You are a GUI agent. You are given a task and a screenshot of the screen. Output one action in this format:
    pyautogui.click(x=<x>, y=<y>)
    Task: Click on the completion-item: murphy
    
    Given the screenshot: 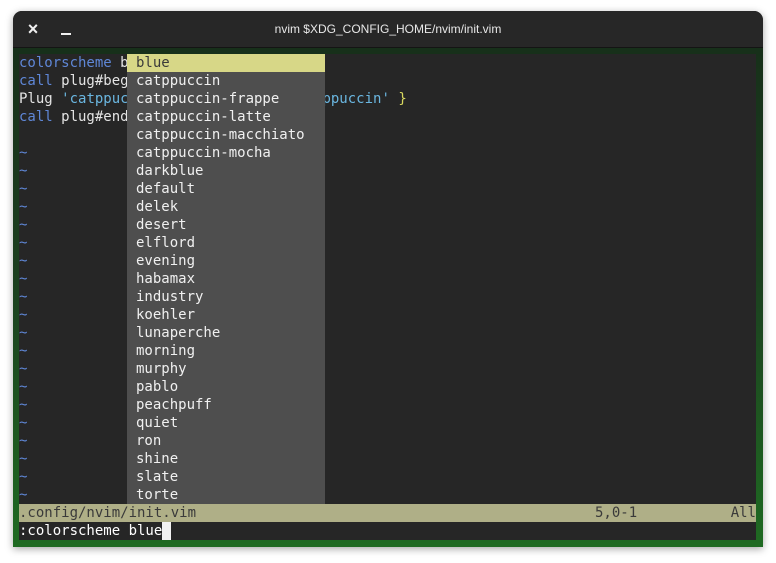 What is the action you would take?
    pyautogui.click(x=226, y=369)
    